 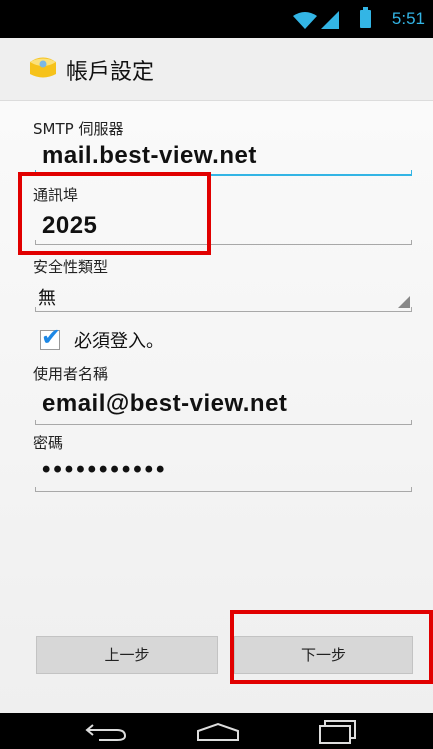 What do you see at coordinates (223, 422) in the screenshot?
I see `username-underline` at bounding box center [223, 422].